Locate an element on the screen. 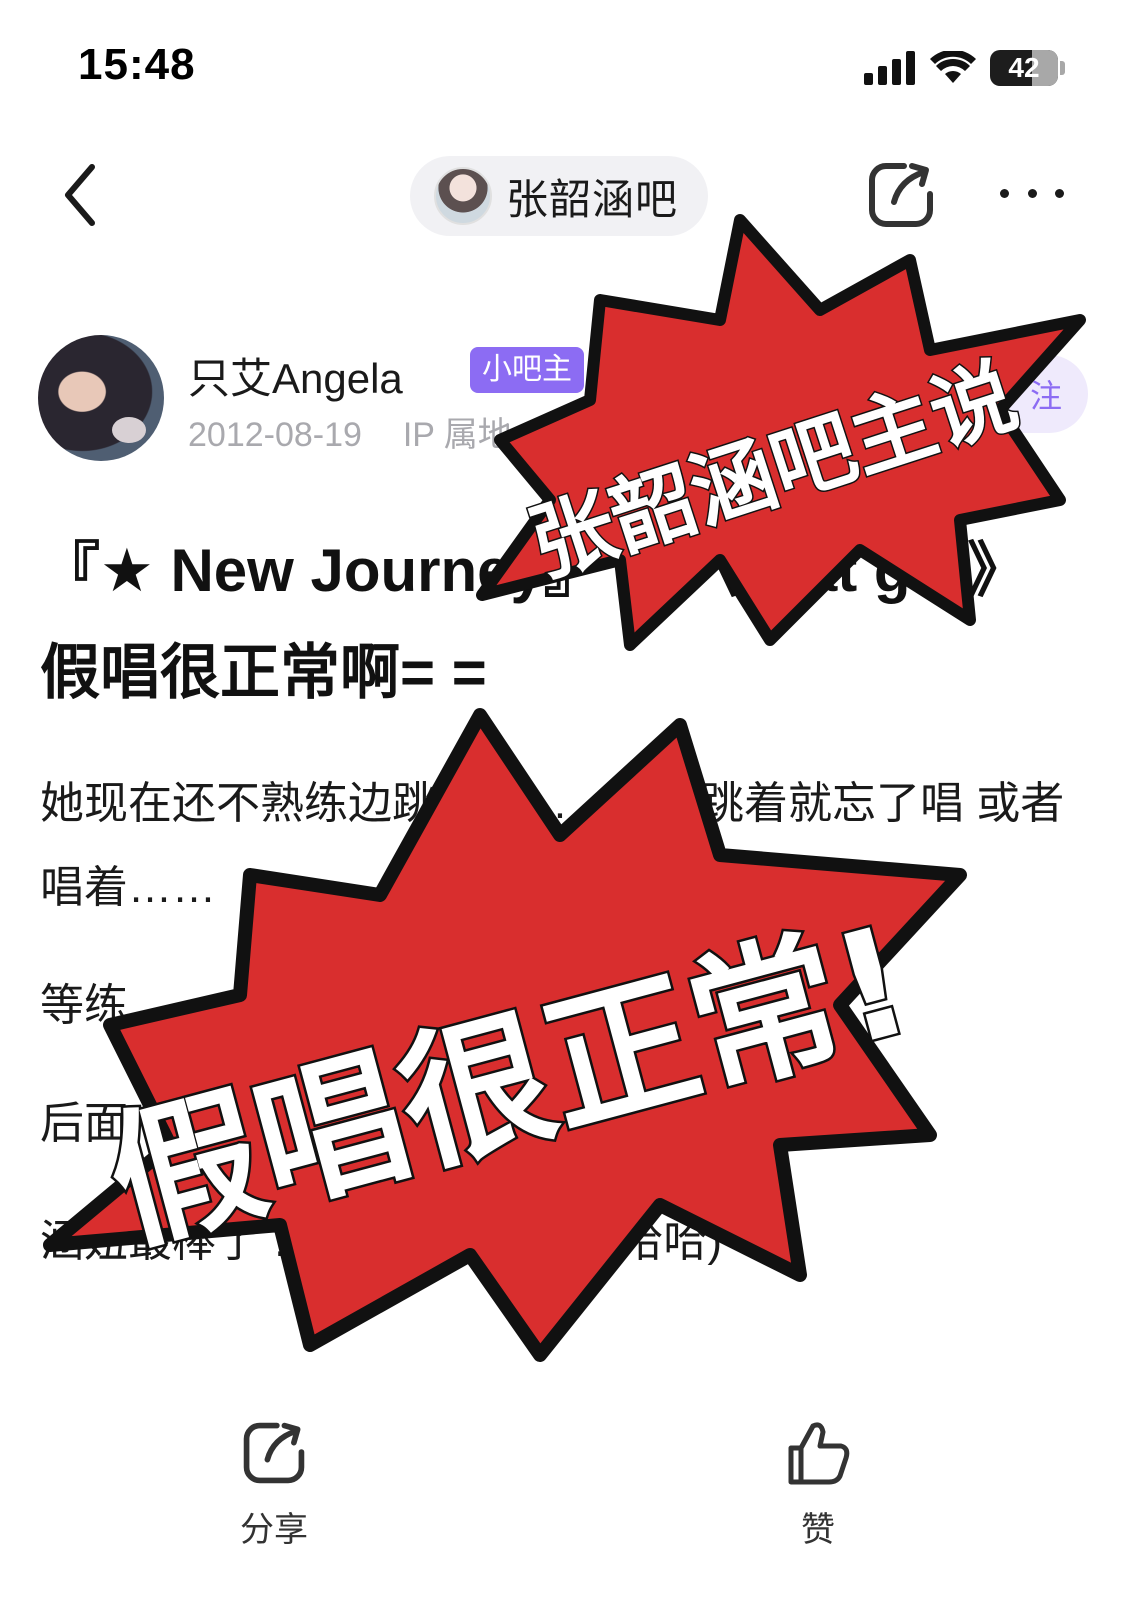  back-button is located at coordinates (80, 195).